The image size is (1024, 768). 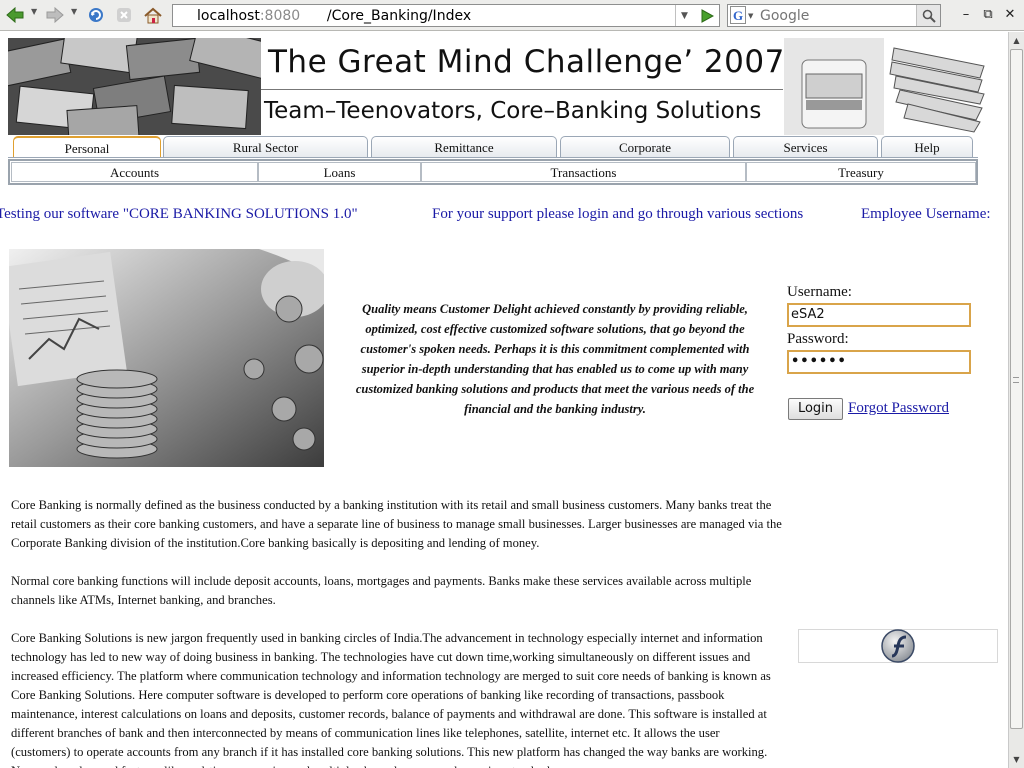 I want to click on subnav-accounts: Accounts, so click(x=134, y=172).